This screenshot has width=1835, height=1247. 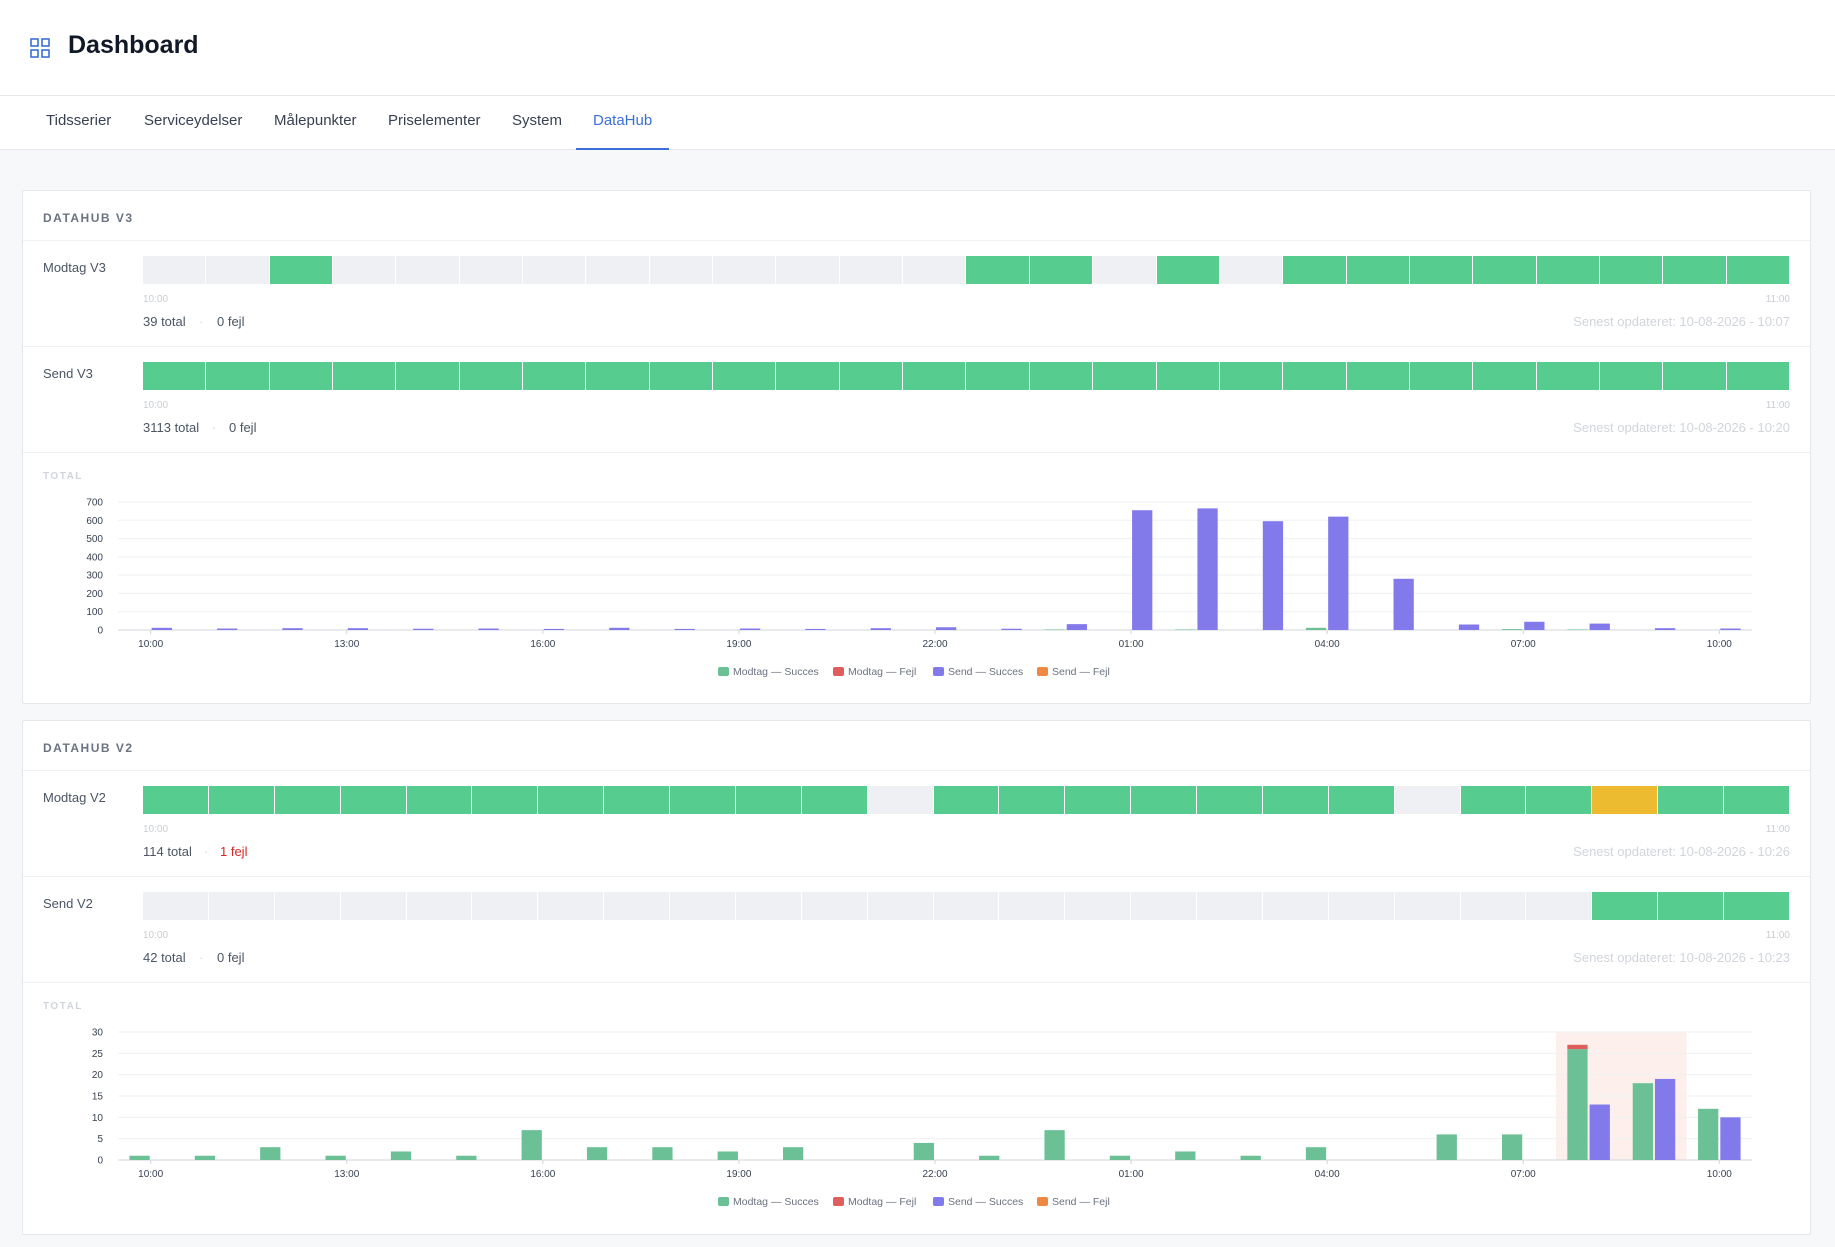 What do you see at coordinates (94, 594) in the screenshot?
I see `y-tick-label: 200` at bounding box center [94, 594].